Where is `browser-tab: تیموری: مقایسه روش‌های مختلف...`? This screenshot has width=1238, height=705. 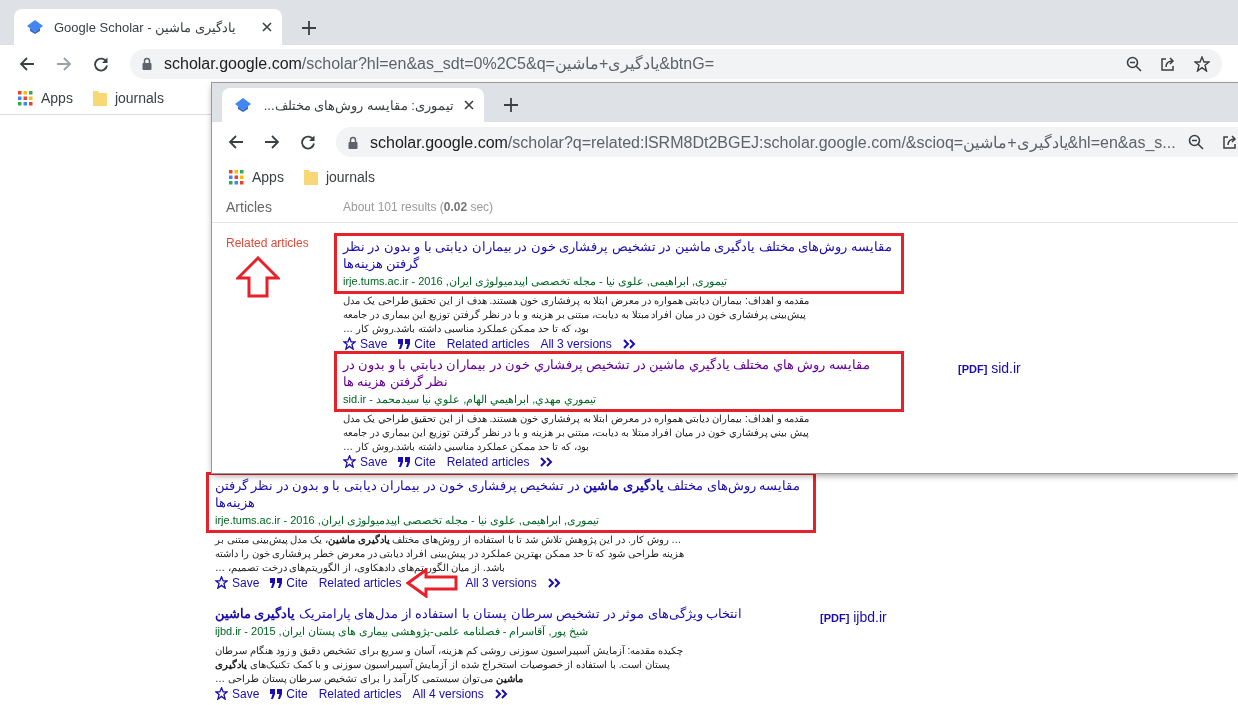
browser-tab: تیموری: مقایسه روش‌های مختلف... is located at coordinates (353, 105).